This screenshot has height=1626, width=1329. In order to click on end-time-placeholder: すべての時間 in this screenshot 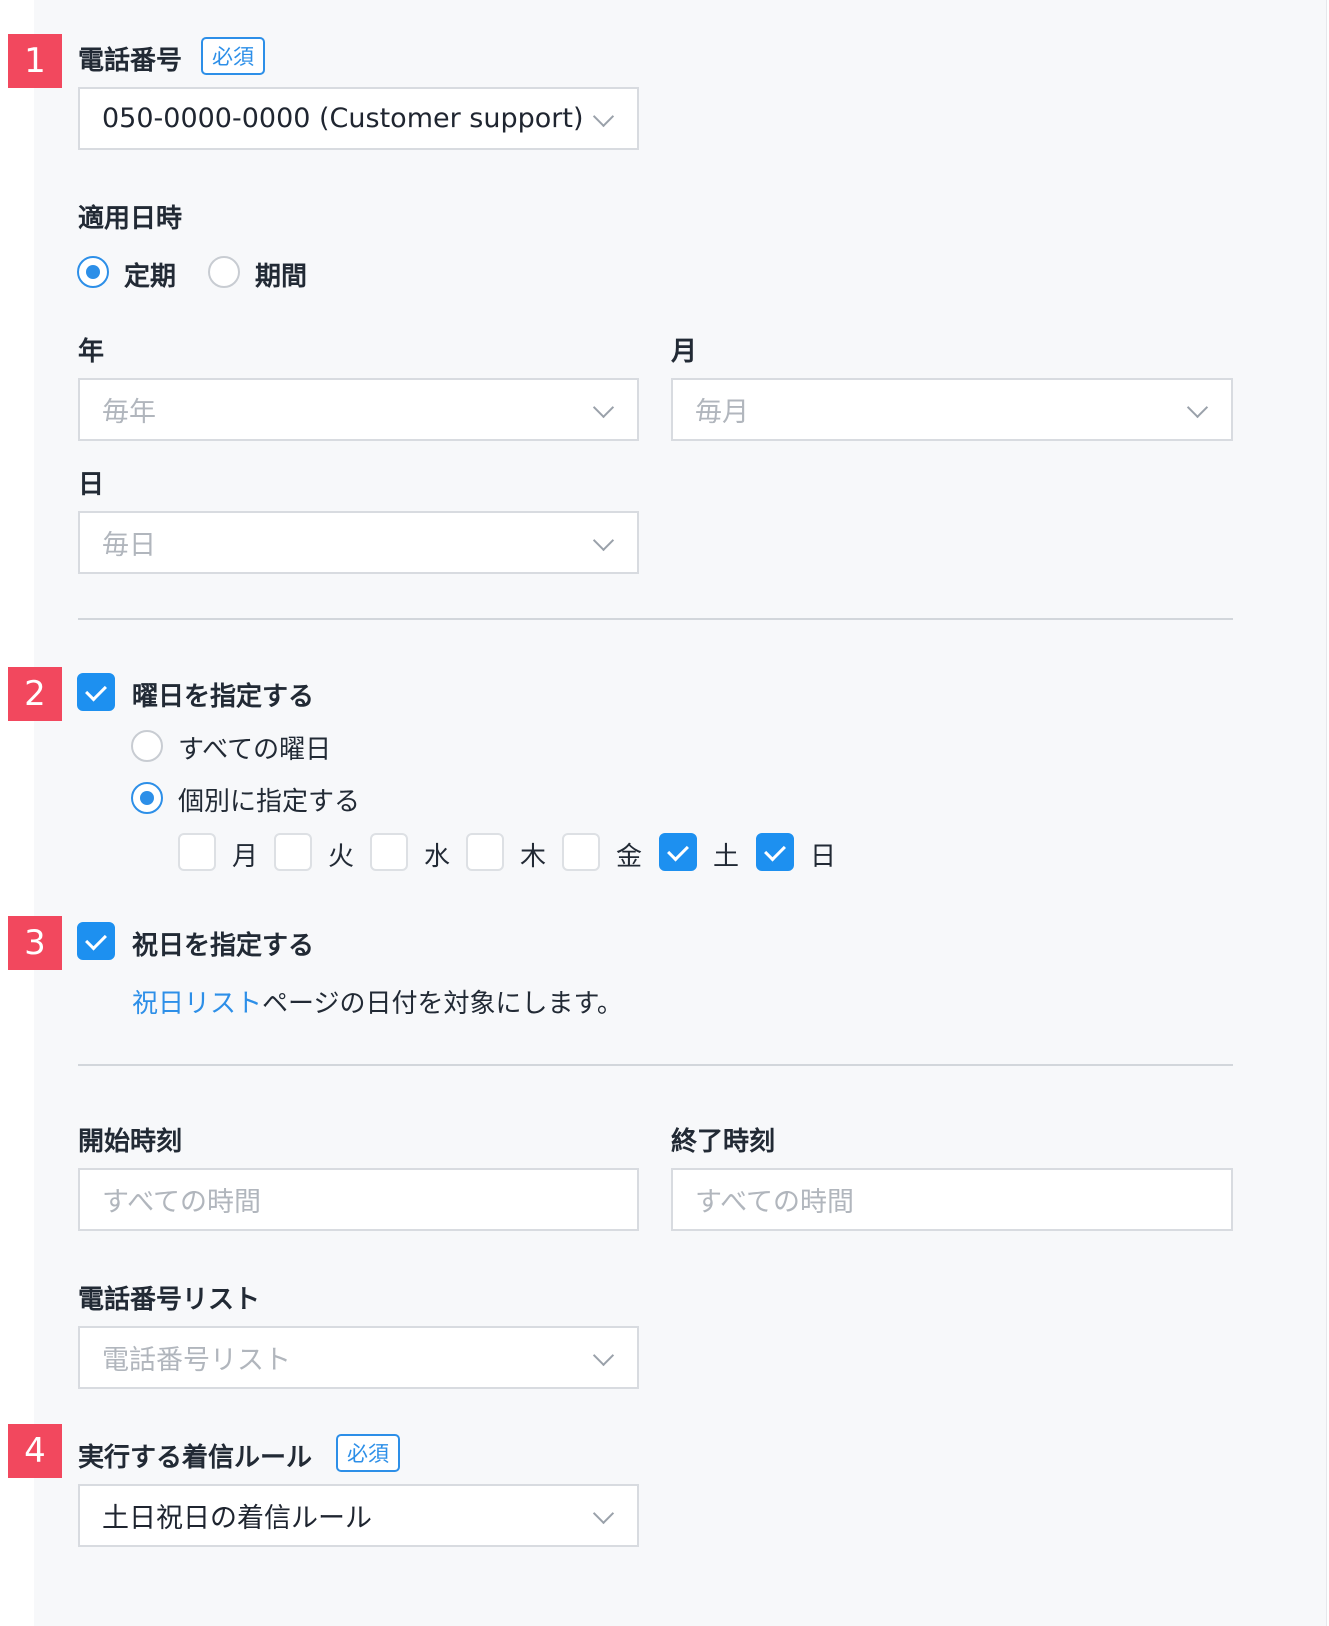, I will do `click(775, 1202)`.